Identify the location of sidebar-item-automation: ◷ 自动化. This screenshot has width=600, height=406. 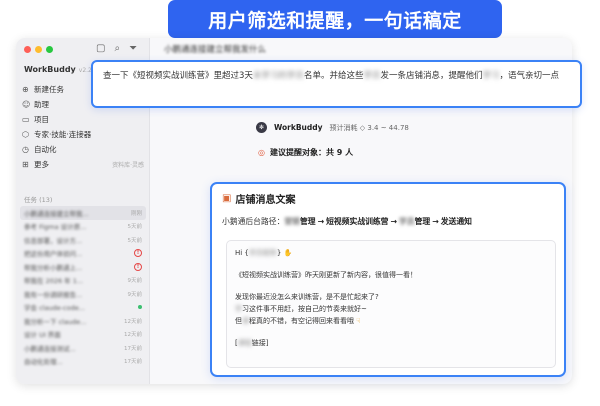
(83, 149).